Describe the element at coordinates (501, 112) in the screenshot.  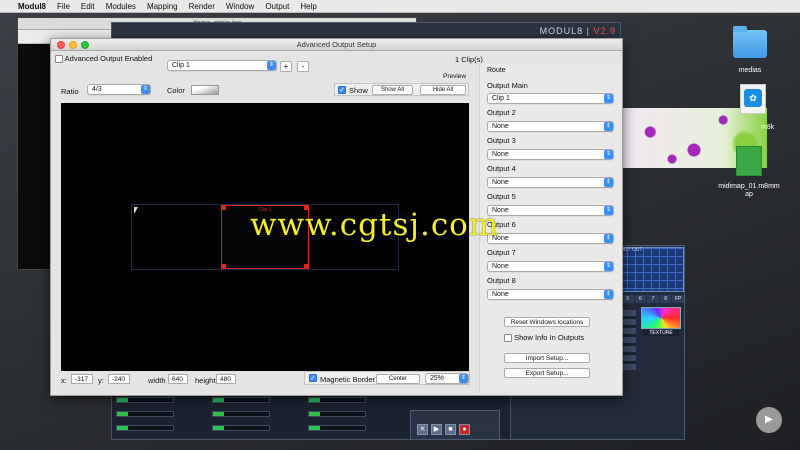
I see `output-2-label: Output 2` at that location.